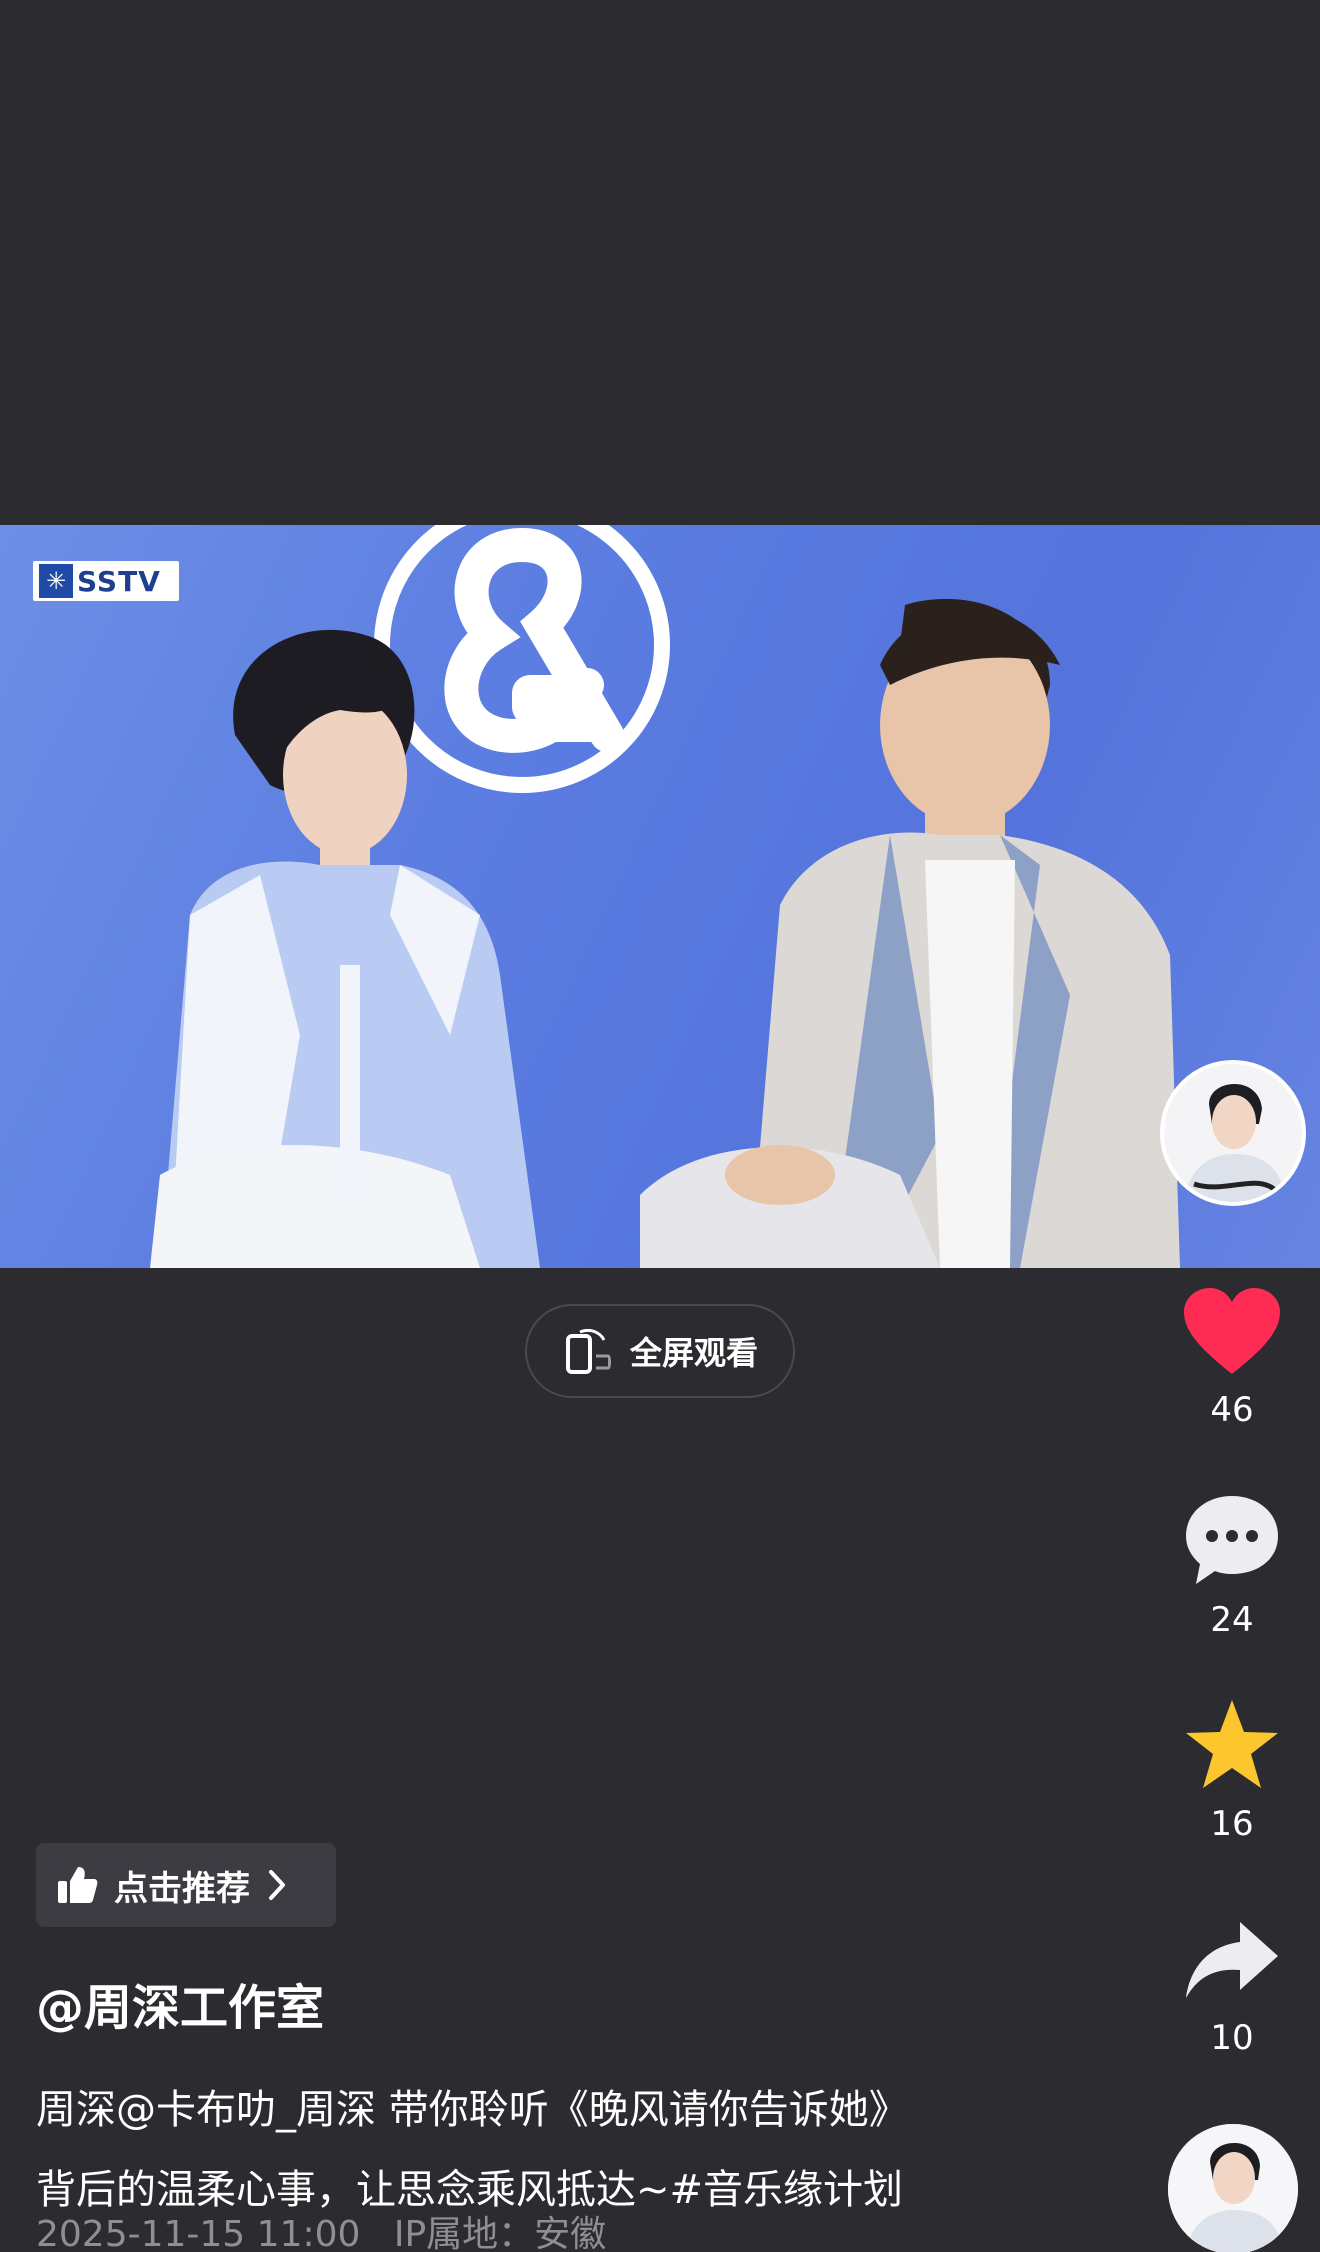 The image size is (1320, 2252). What do you see at coordinates (78, 1885) in the screenshot?
I see `thumbs-up-icon` at bounding box center [78, 1885].